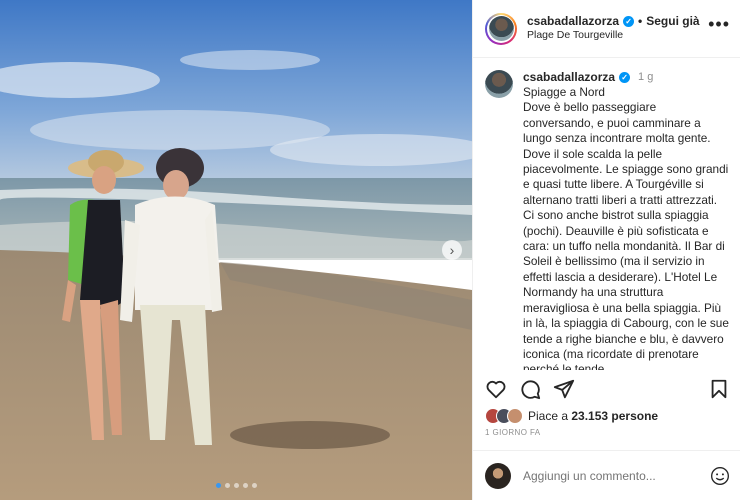 The height and width of the screenshot is (500, 740). I want to click on comment-input, so click(616, 475).